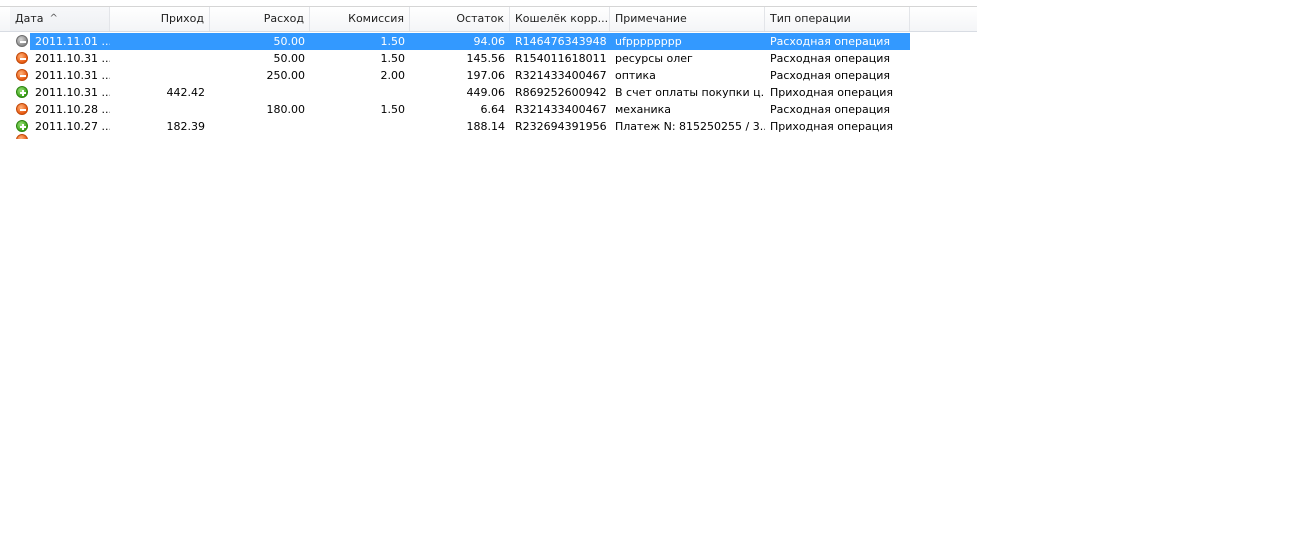 This screenshot has height=546, width=1296. I want to click on sort-ascending-icon: ^, so click(53, 18).